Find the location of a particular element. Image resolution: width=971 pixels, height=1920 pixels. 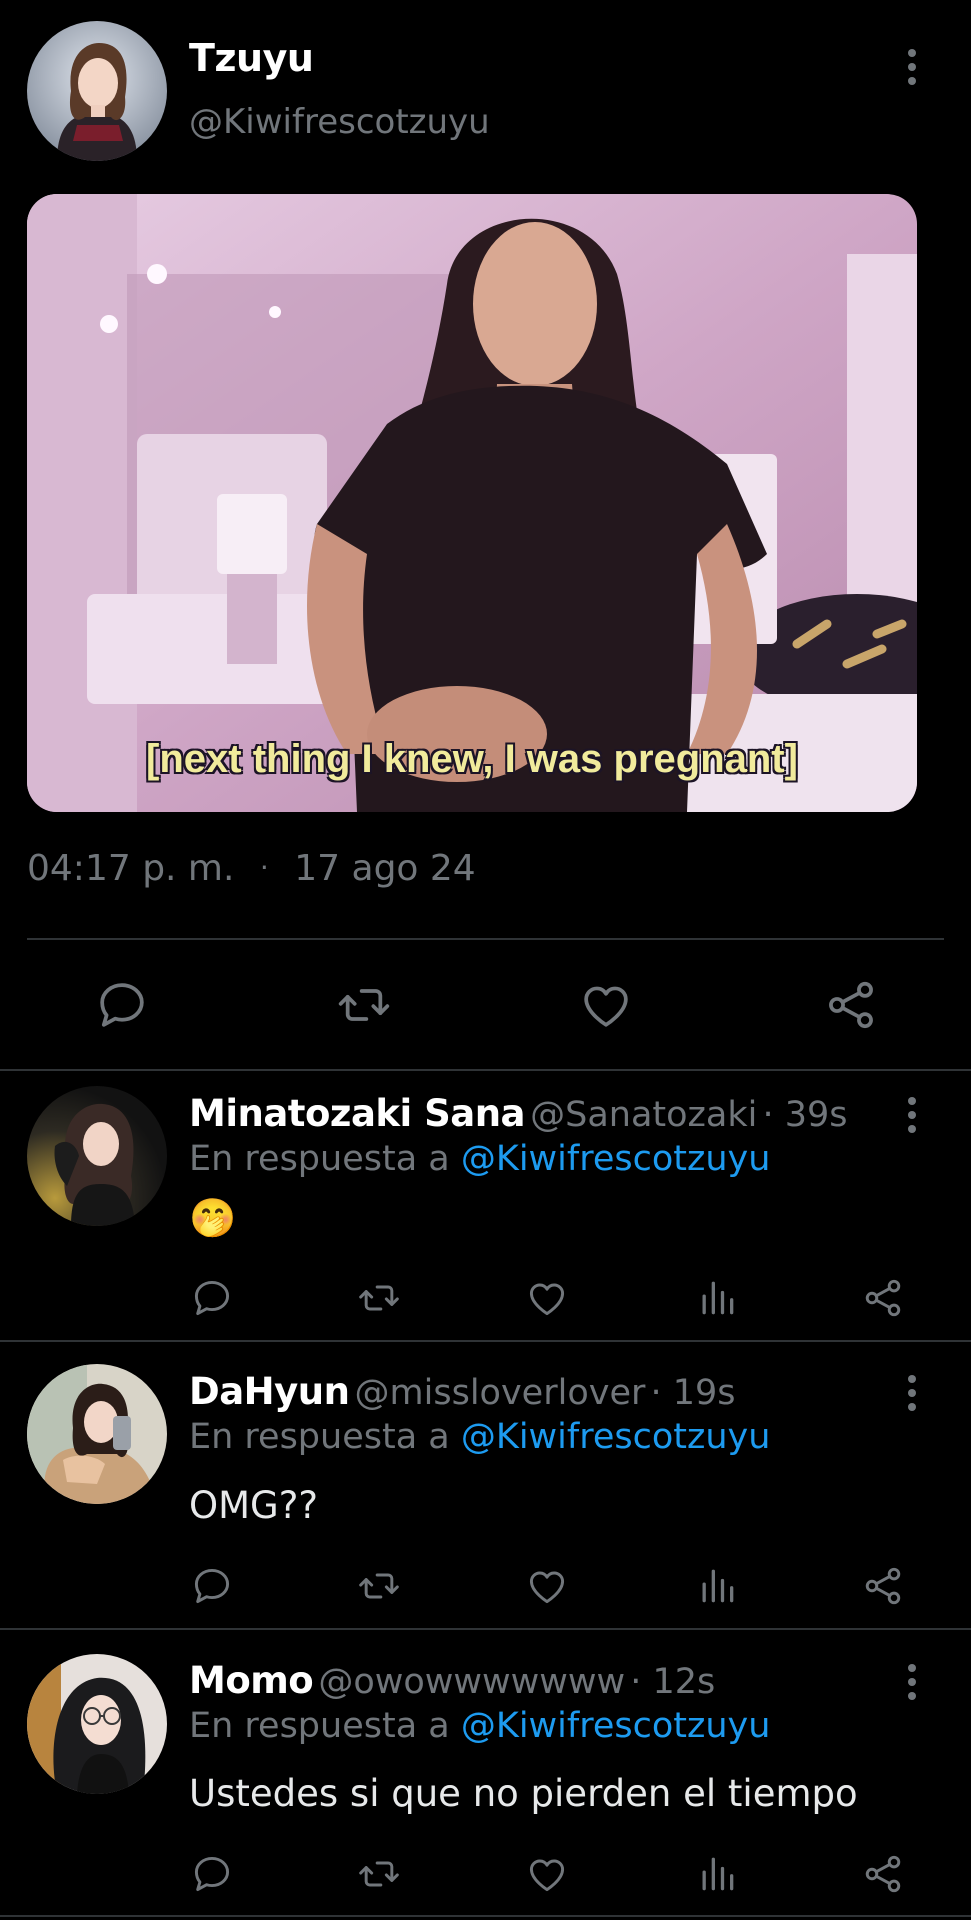

reply-header: DaHyun @missloverlover · 19s is located at coordinates (462, 1391).